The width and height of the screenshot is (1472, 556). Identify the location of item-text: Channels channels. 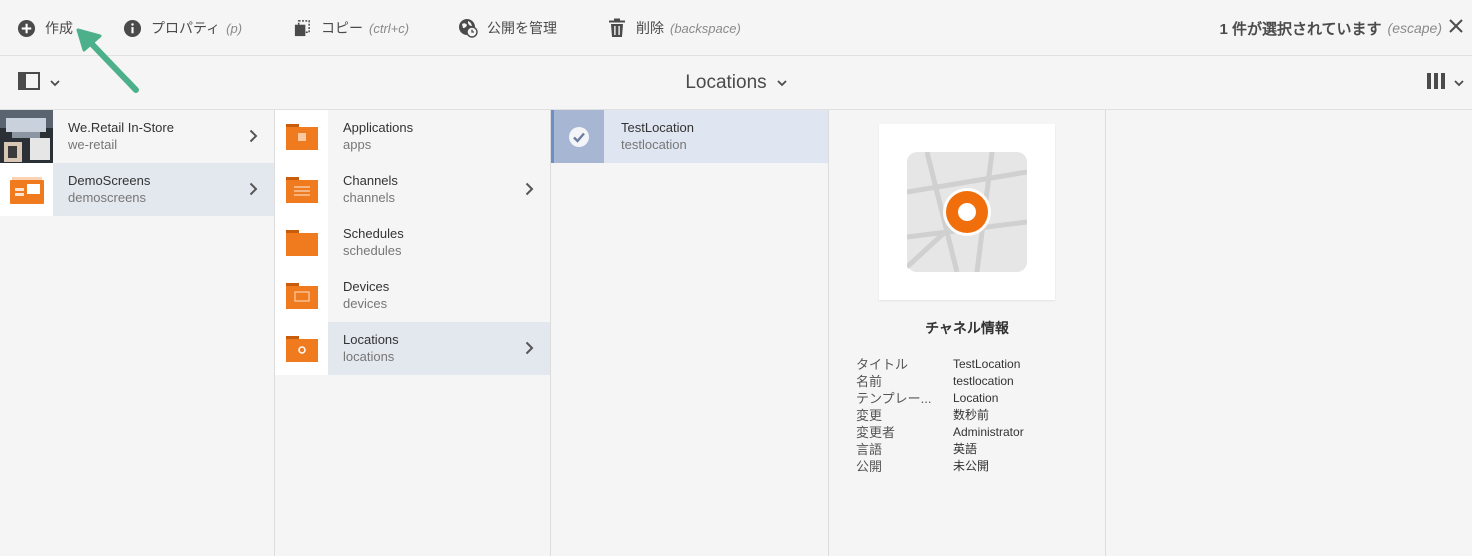
(370, 189).